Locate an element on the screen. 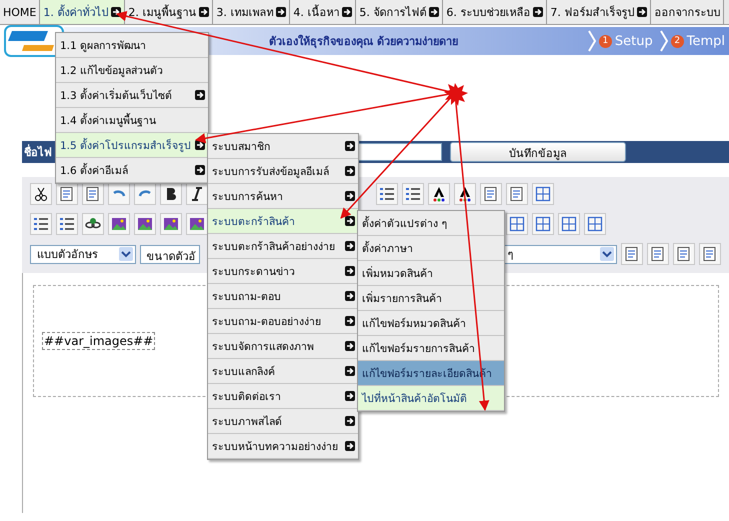 The image size is (729, 521). menu-item: ตั้งค่าตัวแปรต่าง ๆ is located at coordinates (431, 223).